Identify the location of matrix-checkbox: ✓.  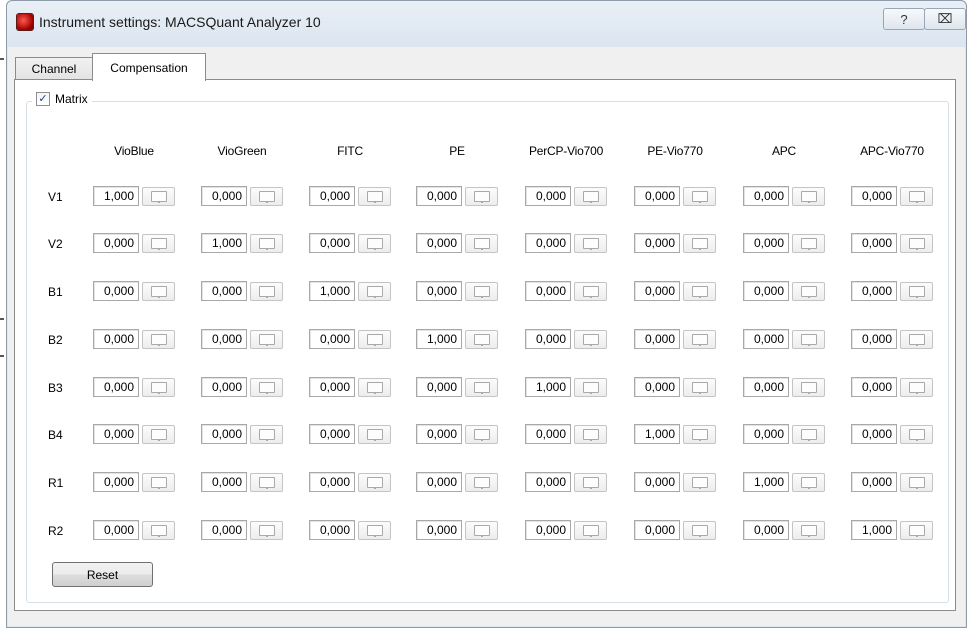
(43, 99).